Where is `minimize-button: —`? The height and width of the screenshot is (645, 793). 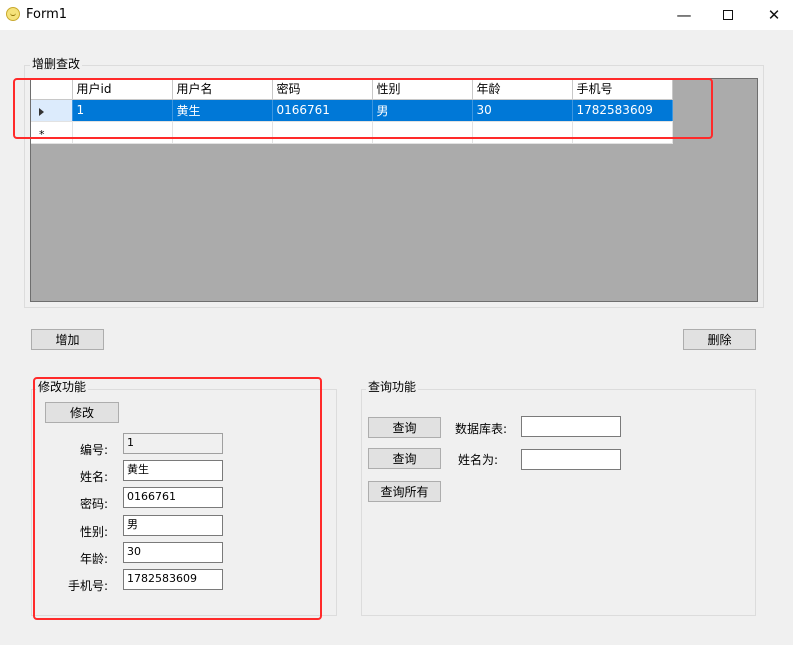 minimize-button: — is located at coordinates (684, 15).